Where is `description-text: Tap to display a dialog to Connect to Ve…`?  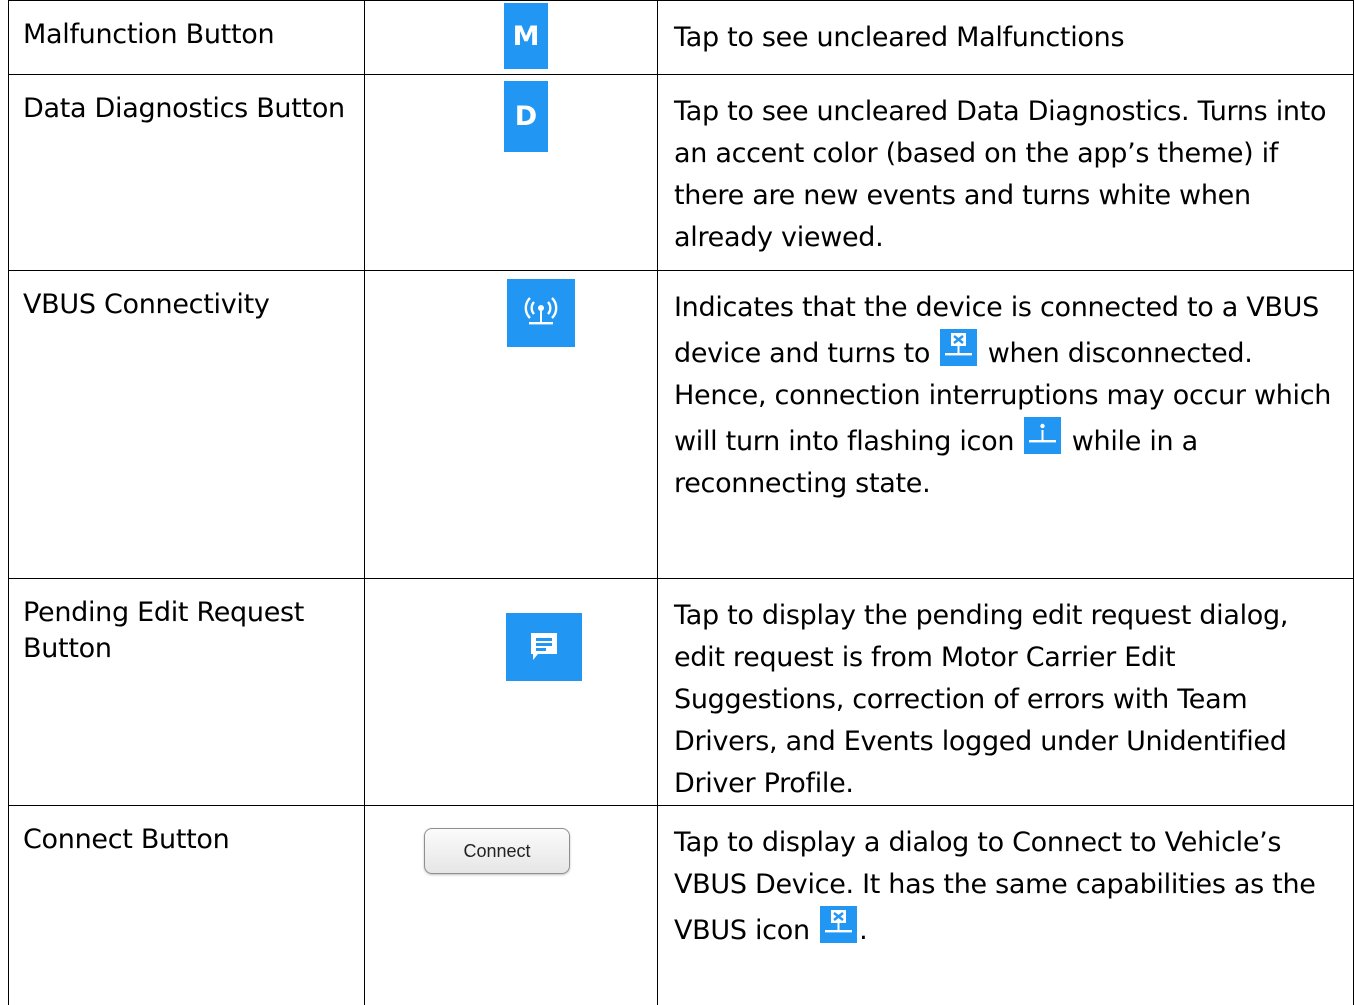 description-text: Tap to display a dialog to Connect to Ve… is located at coordinates (995, 886).